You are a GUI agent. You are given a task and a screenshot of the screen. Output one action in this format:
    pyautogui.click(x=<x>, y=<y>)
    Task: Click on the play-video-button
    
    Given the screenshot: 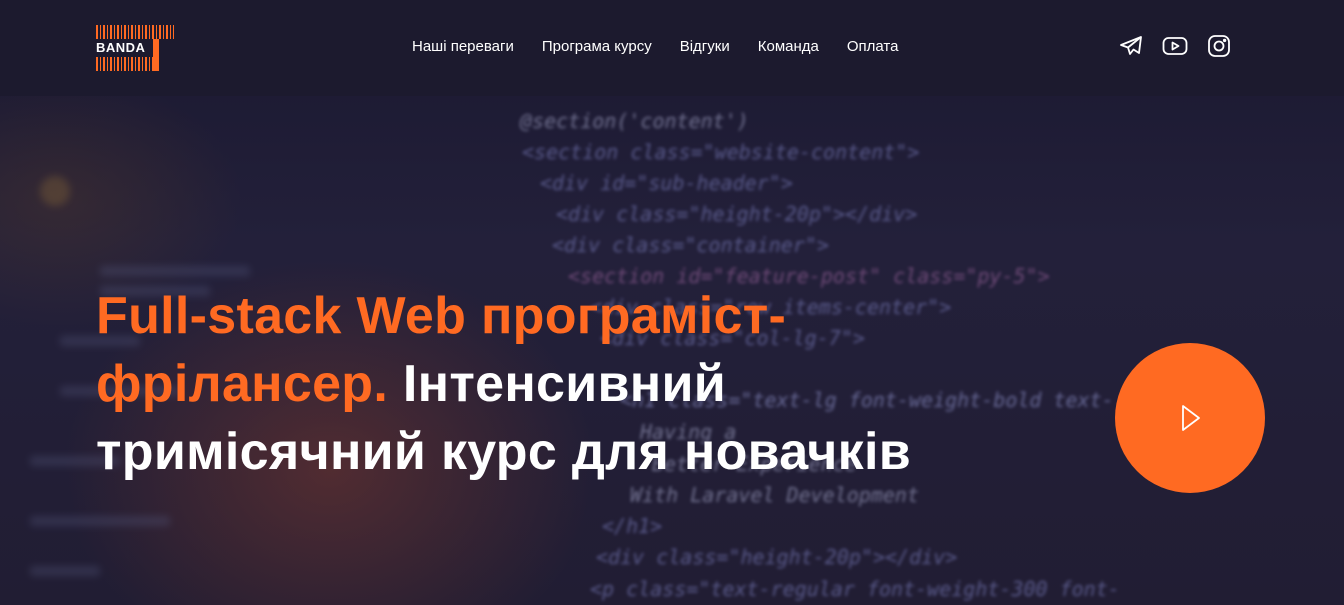 What is the action you would take?
    pyautogui.click(x=1190, y=418)
    